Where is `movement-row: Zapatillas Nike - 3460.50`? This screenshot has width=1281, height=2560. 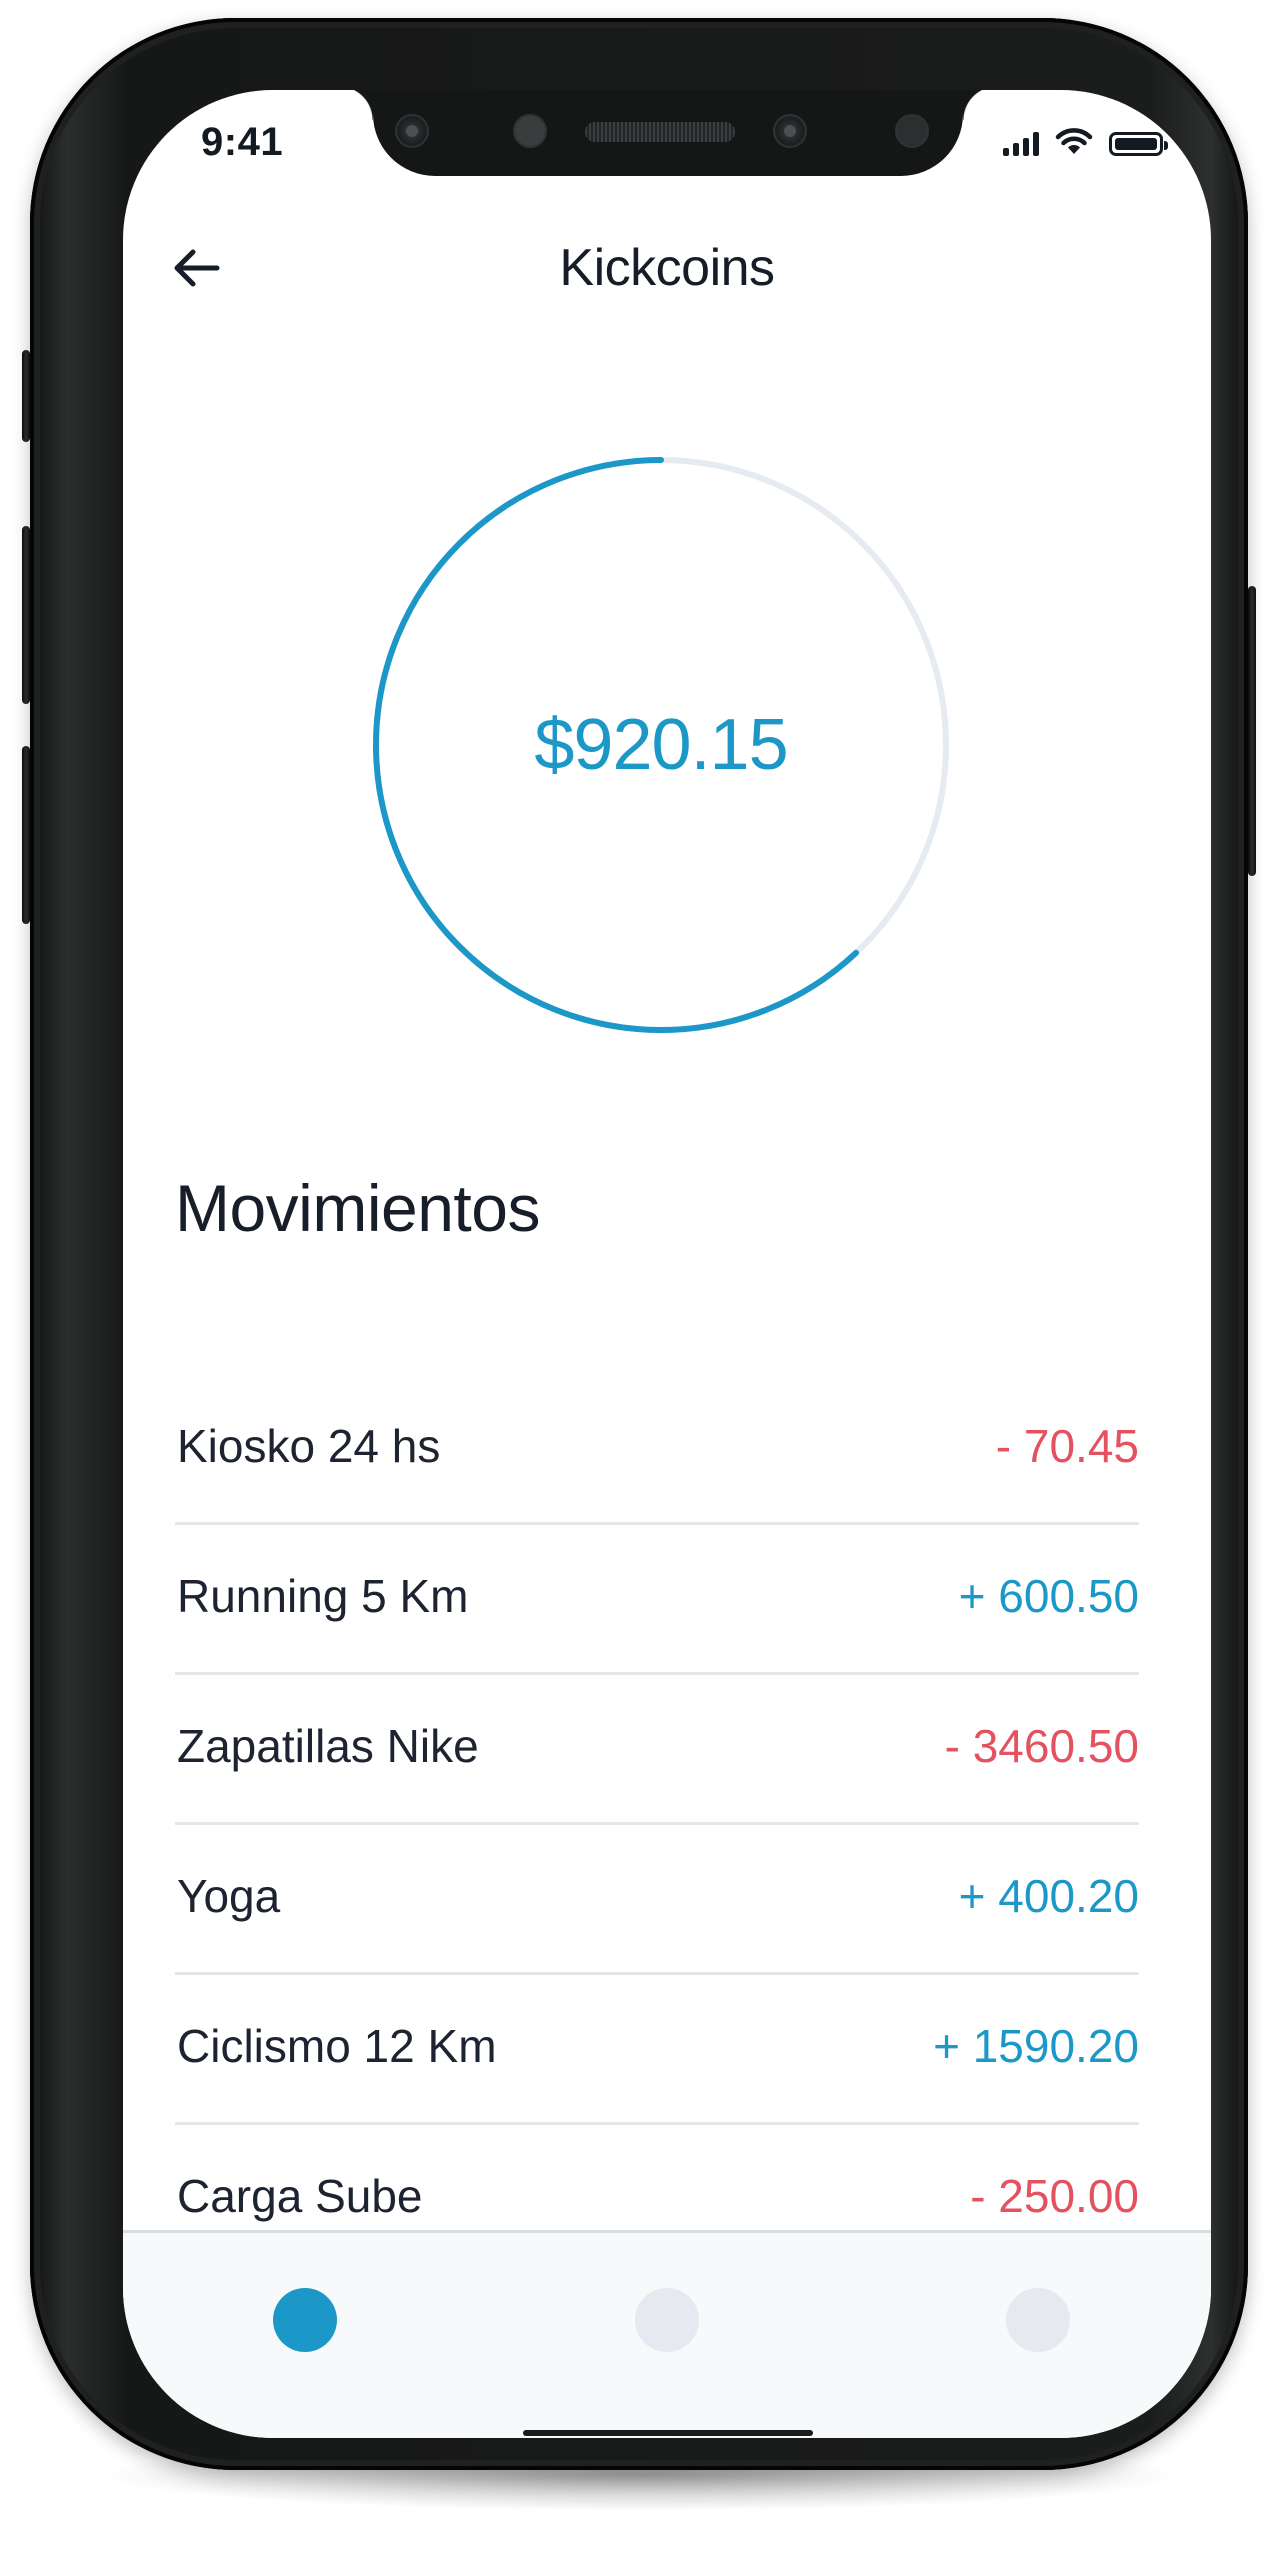
movement-row: Zapatillas Nike - 3460.50 is located at coordinates (657, 1750).